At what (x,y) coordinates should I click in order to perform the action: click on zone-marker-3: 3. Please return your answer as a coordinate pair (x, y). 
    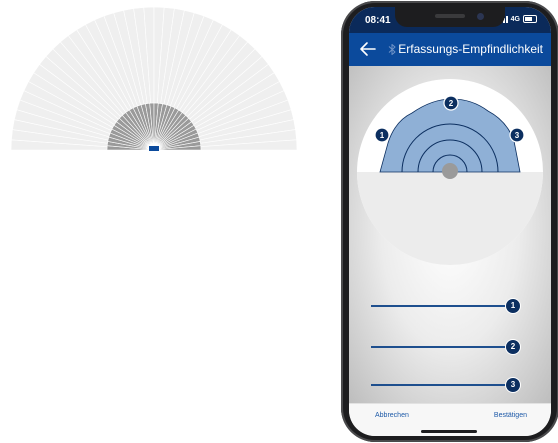
    Looking at the image, I should click on (517, 135).